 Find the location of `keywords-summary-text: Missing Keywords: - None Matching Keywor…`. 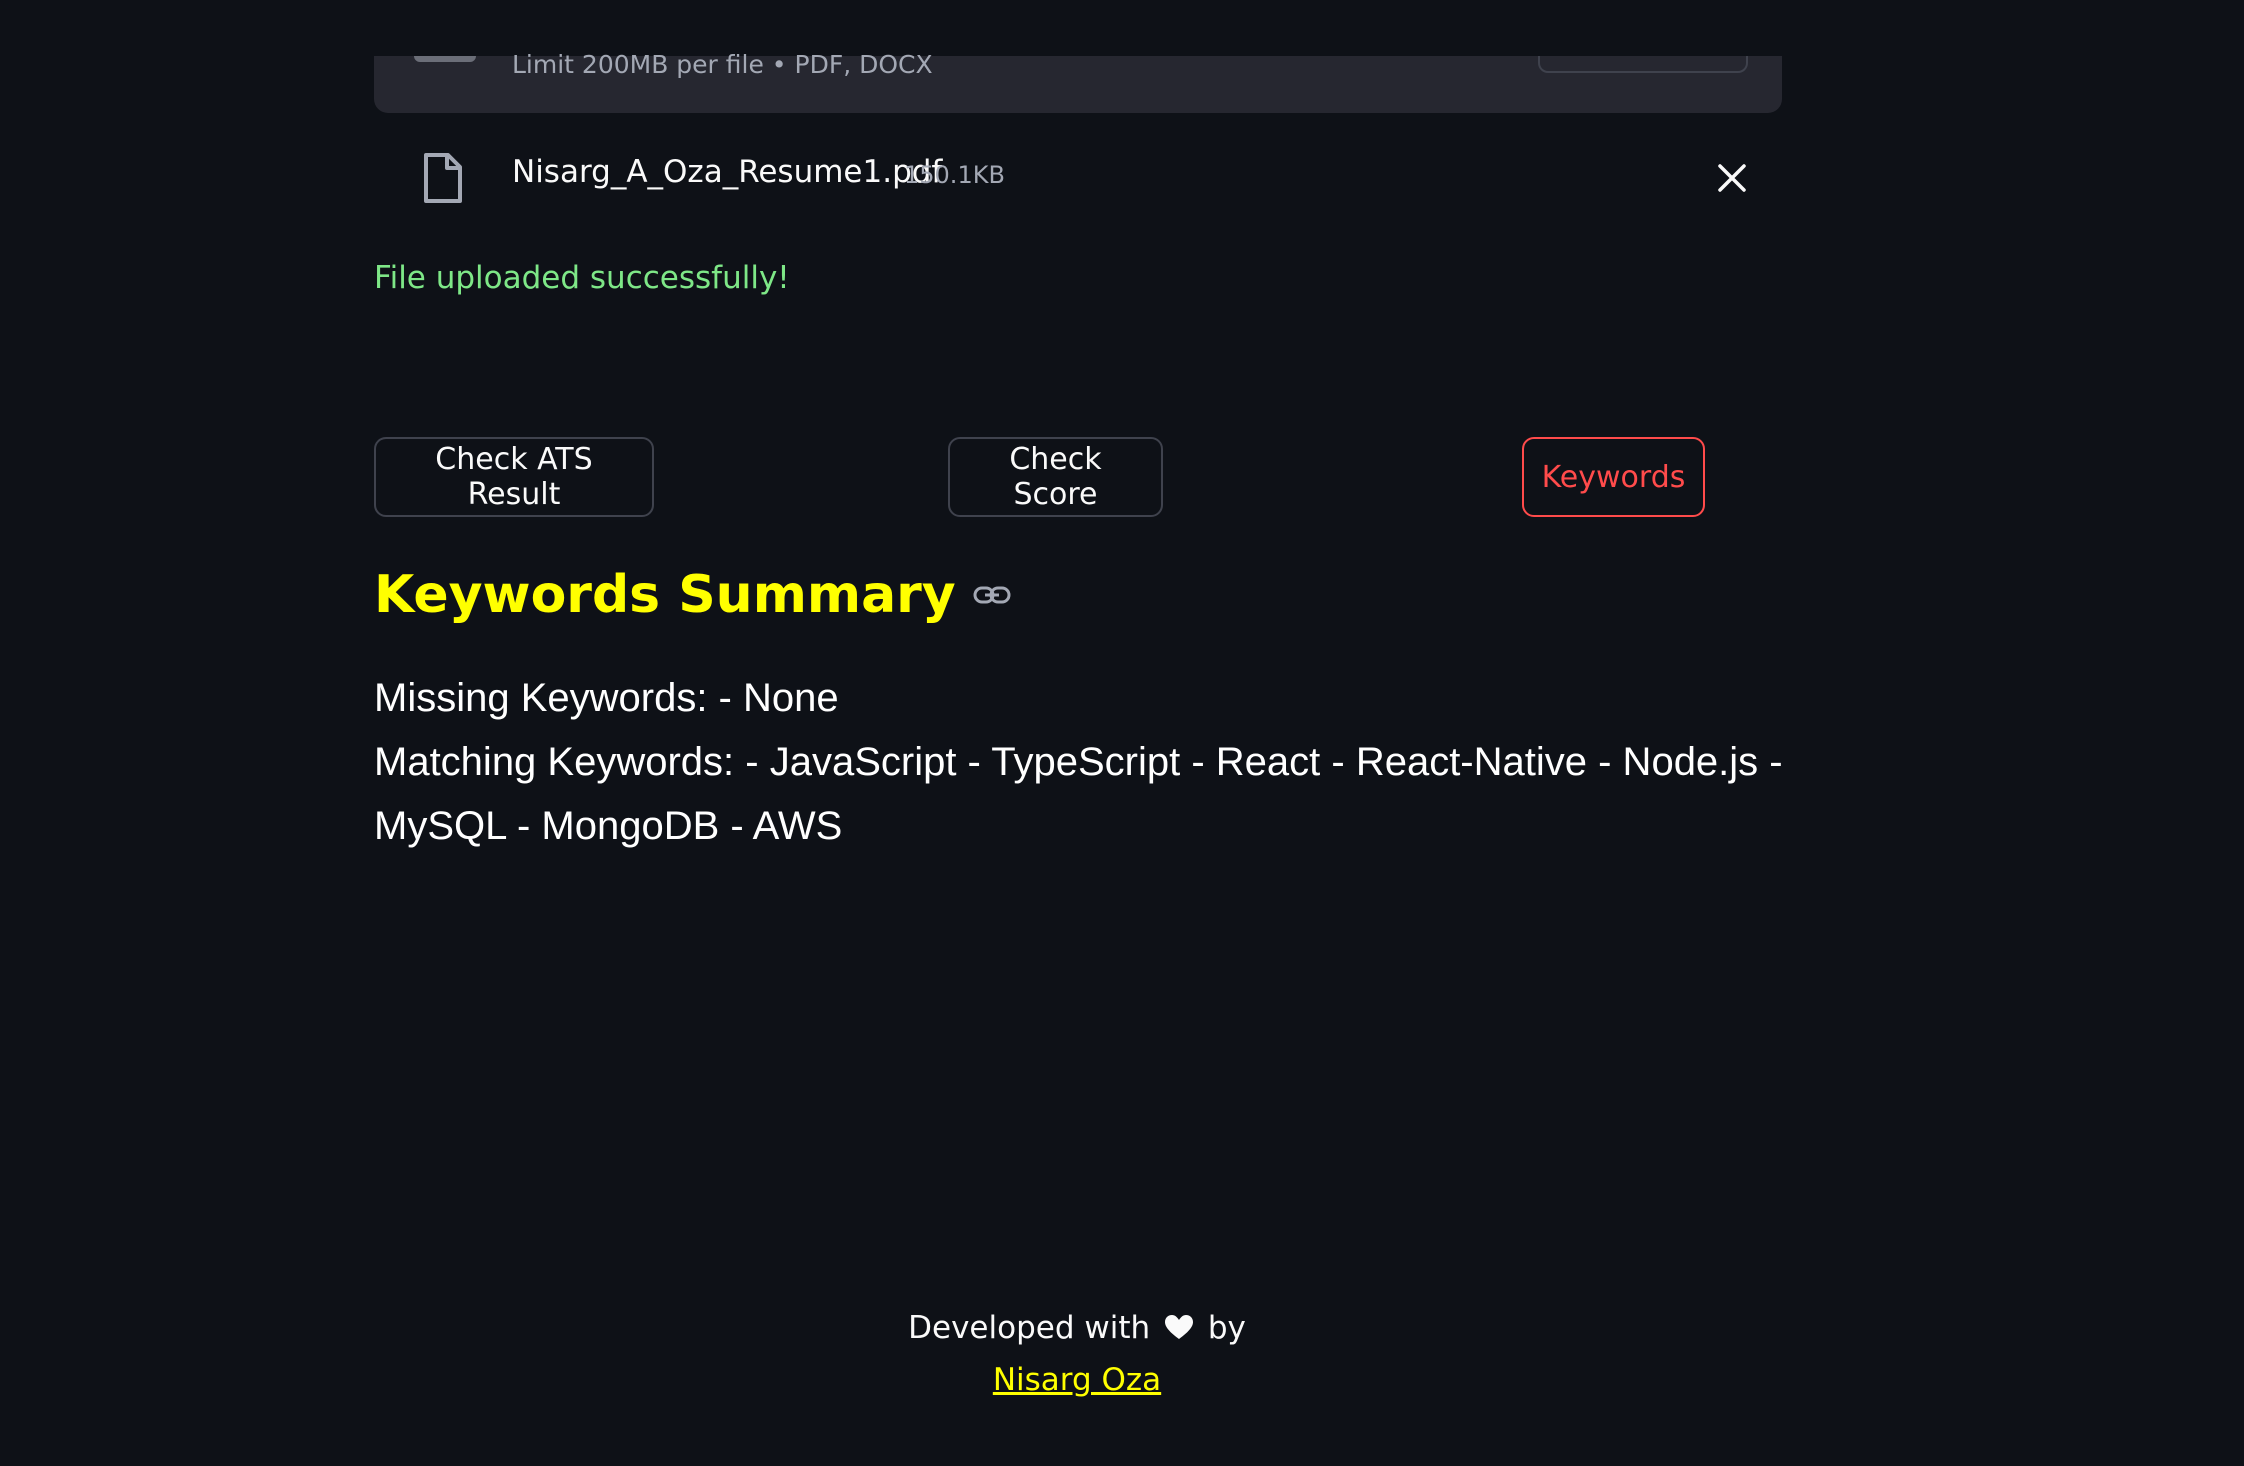

keywords-summary-text: Missing Keywords: - None Matching Keywor… is located at coordinates (1084, 762).